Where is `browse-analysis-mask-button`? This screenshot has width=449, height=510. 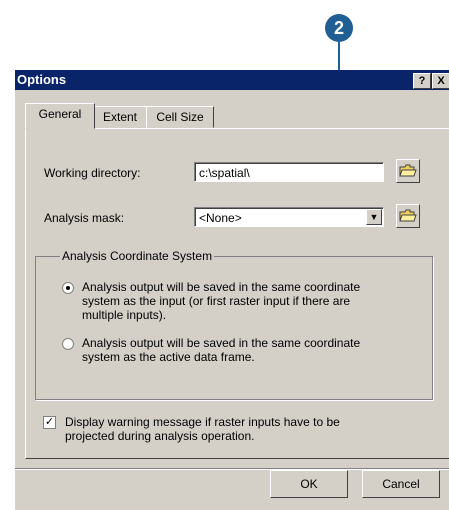
browse-analysis-mask-button is located at coordinates (408, 216).